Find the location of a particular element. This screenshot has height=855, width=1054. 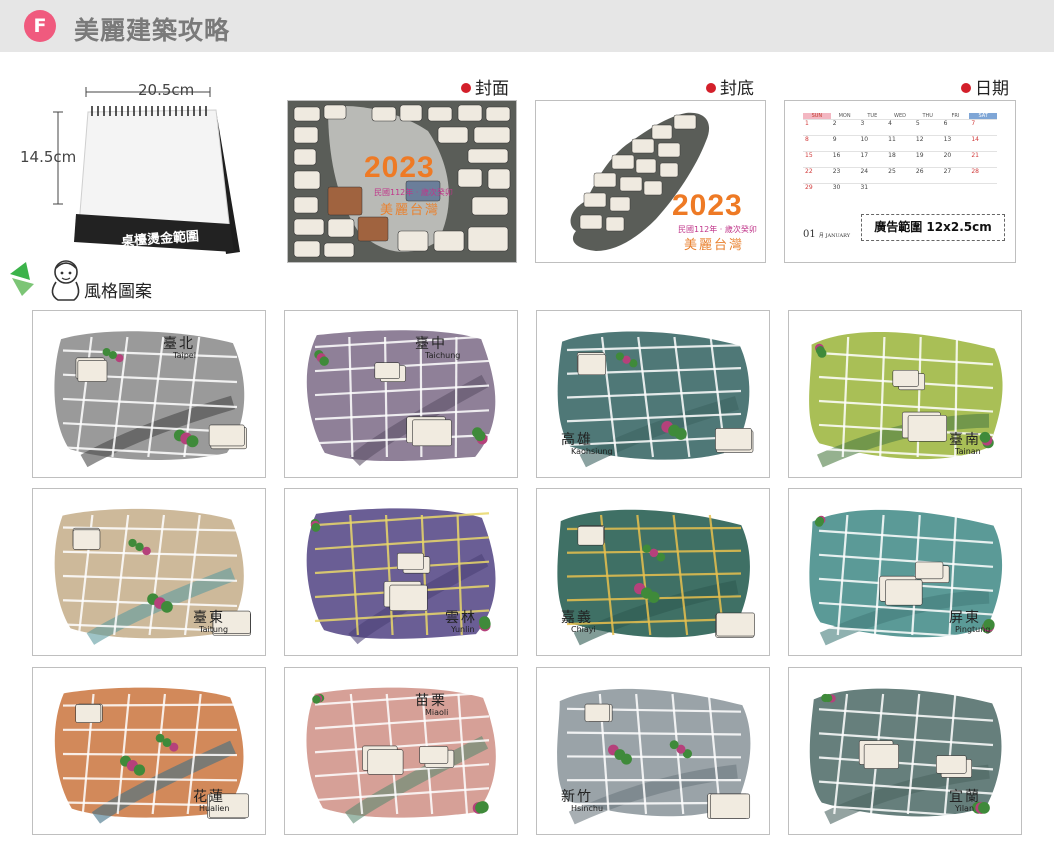

city-card: 臺北 Taipei is located at coordinates (149, 394).